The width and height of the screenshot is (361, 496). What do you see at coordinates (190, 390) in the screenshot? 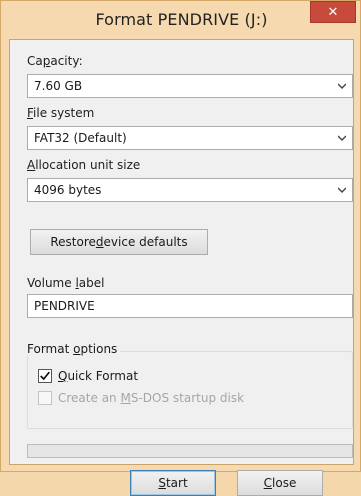
I see `format-options-group` at bounding box center [190, 390].